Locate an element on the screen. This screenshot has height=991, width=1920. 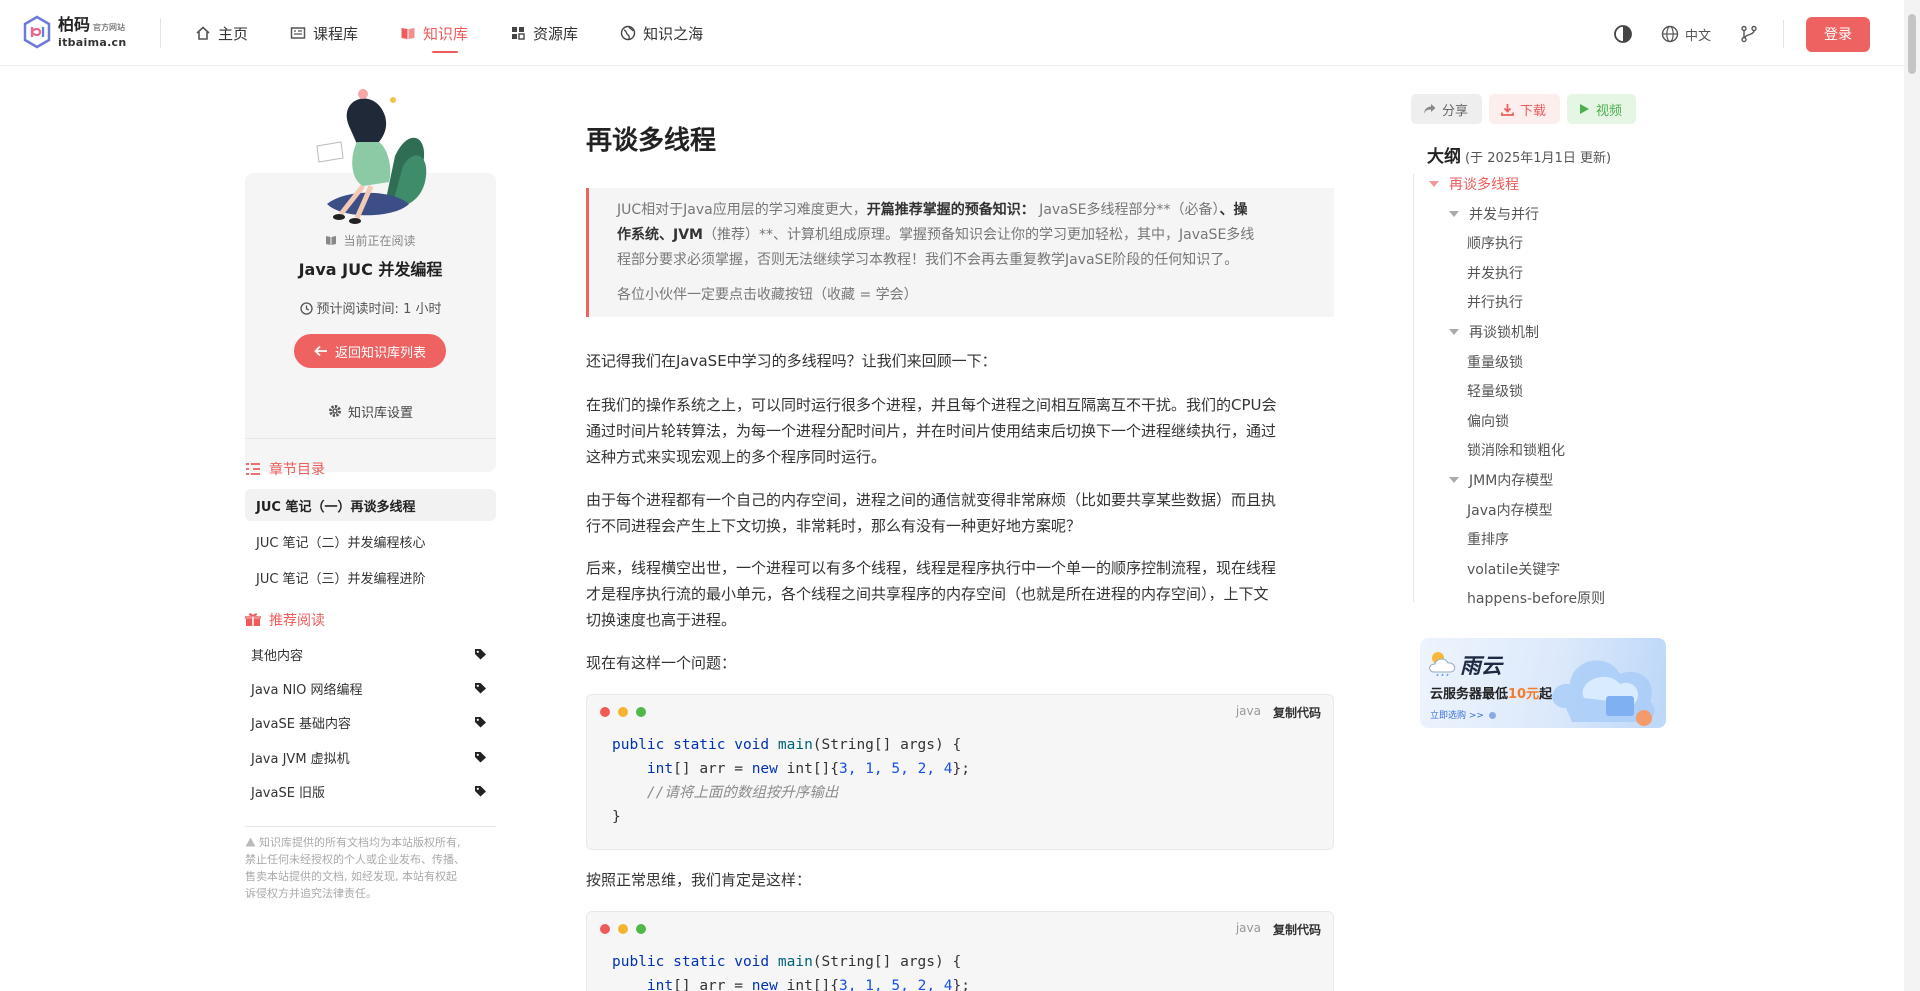
code-token: main is located at coordinates (795, 745).